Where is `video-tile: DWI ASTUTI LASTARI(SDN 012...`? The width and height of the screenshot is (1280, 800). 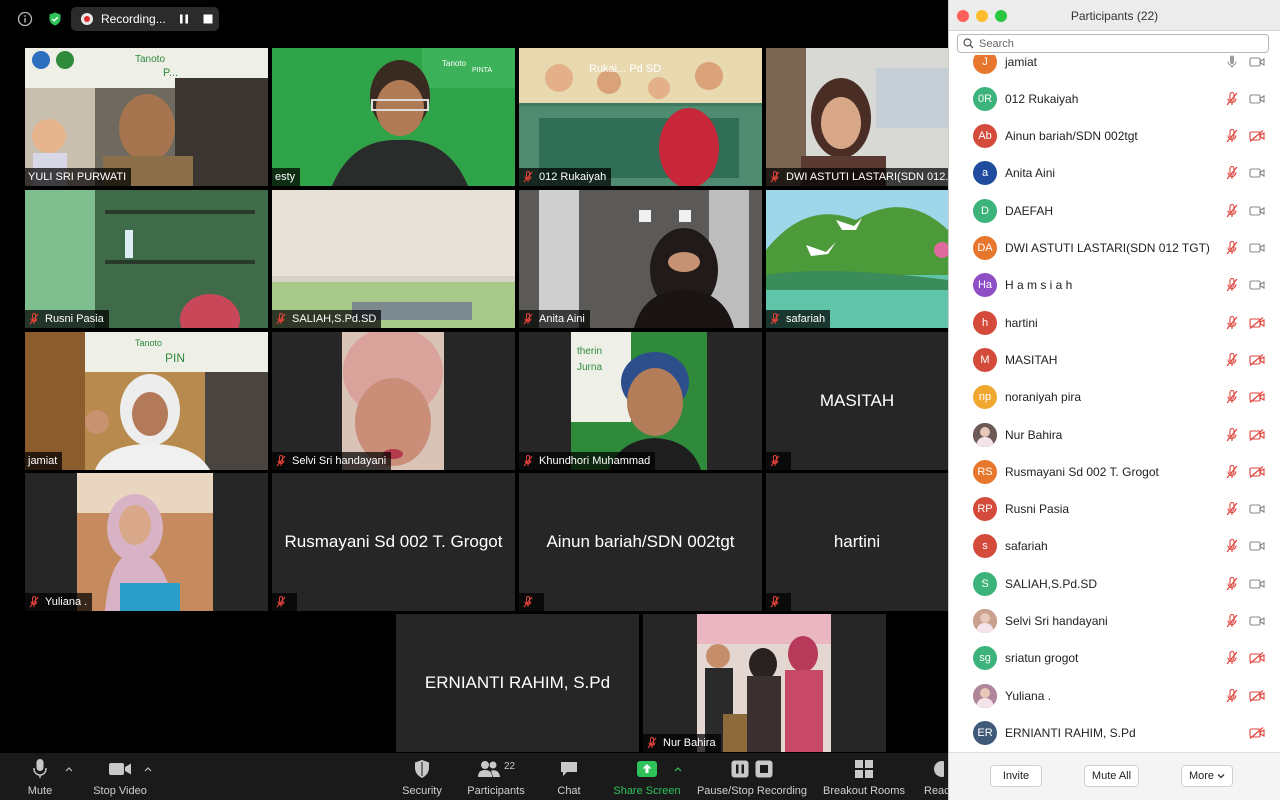 video-tile: DWI ASTUTI LASTARI(SDN 012... is located at coordinates (857, 117).